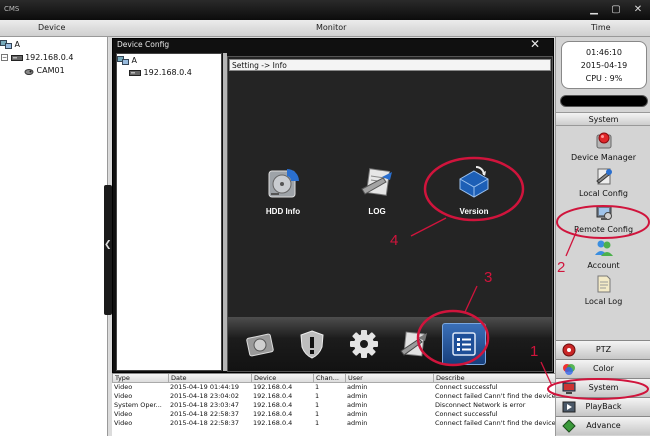  I want to click on ptz-icon, so click(569, 350).